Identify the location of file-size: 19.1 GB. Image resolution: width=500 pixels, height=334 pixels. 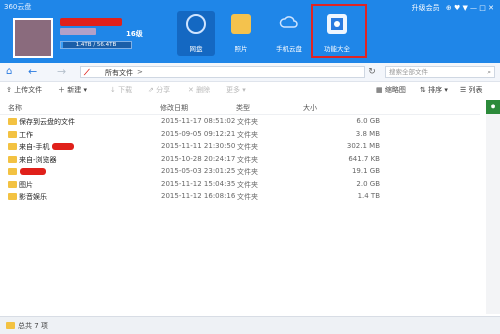
(365, 171).